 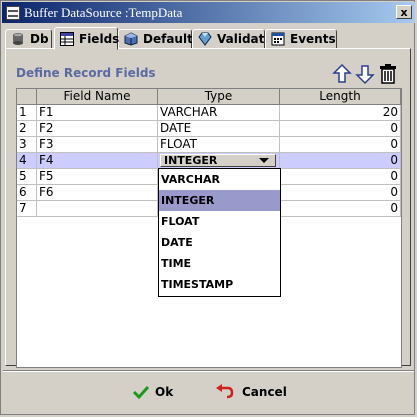 What do you see at coordinates (219, 263) in the screenshot?
I see `type-option-time: TIME` at bounding box center [219, 263].